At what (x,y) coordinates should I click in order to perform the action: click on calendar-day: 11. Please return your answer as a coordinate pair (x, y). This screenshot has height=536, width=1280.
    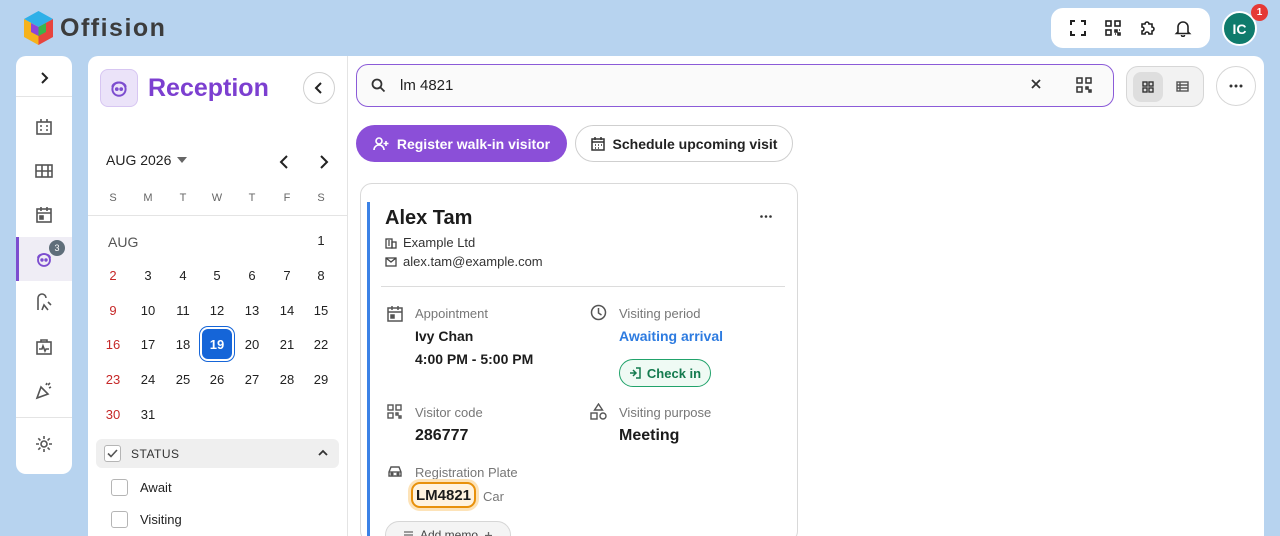
    Looking at the image, I should click on (183, 310).